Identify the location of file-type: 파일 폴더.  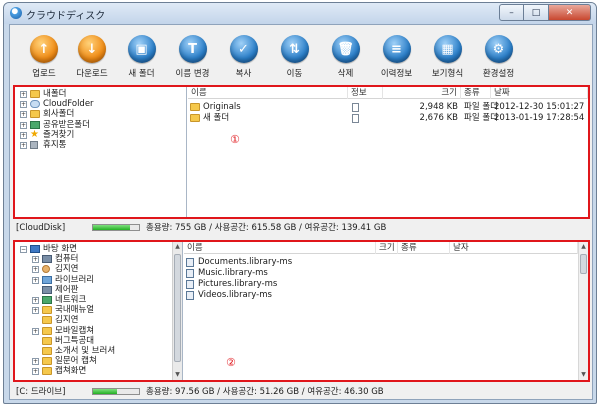
(481, 107).